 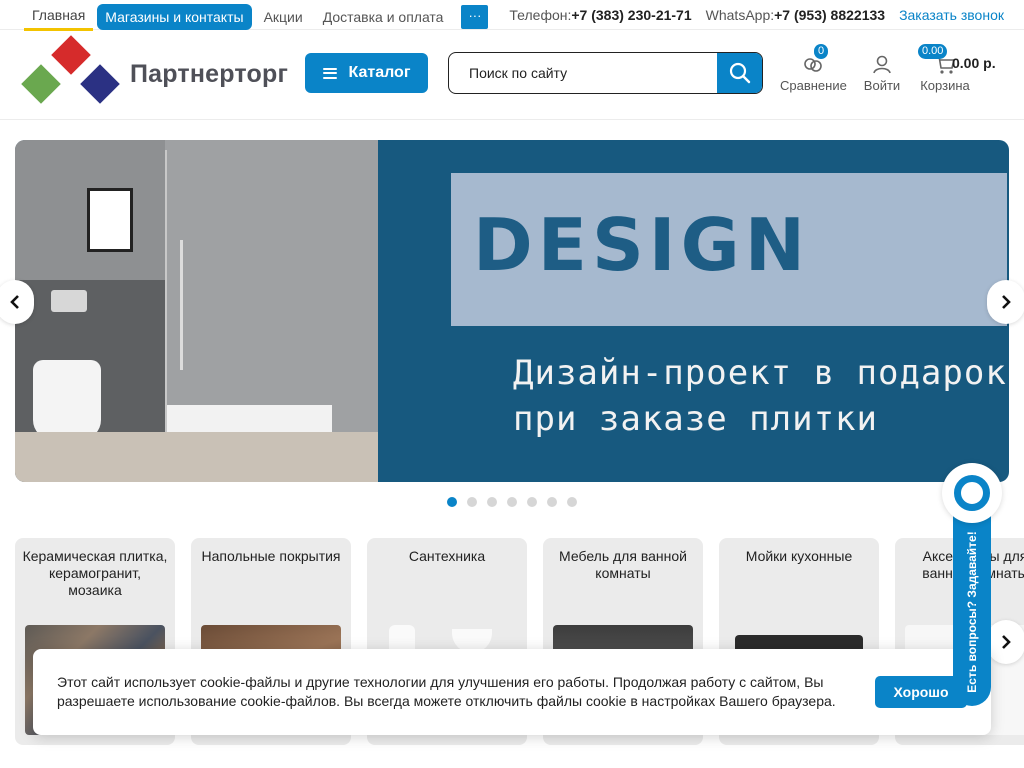 I want to click on search-icon, so click(x=739, y=73).